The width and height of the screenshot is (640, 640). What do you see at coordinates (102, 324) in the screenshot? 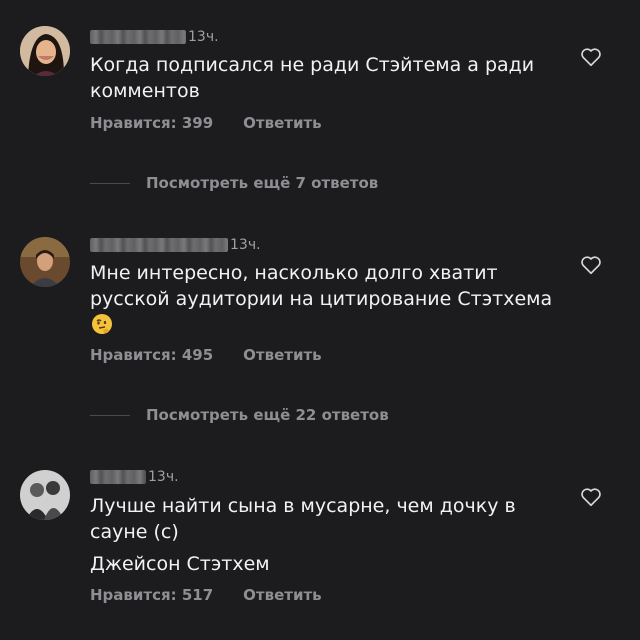
I see `thinking-face-emoji` at bounding box center [102, 324].